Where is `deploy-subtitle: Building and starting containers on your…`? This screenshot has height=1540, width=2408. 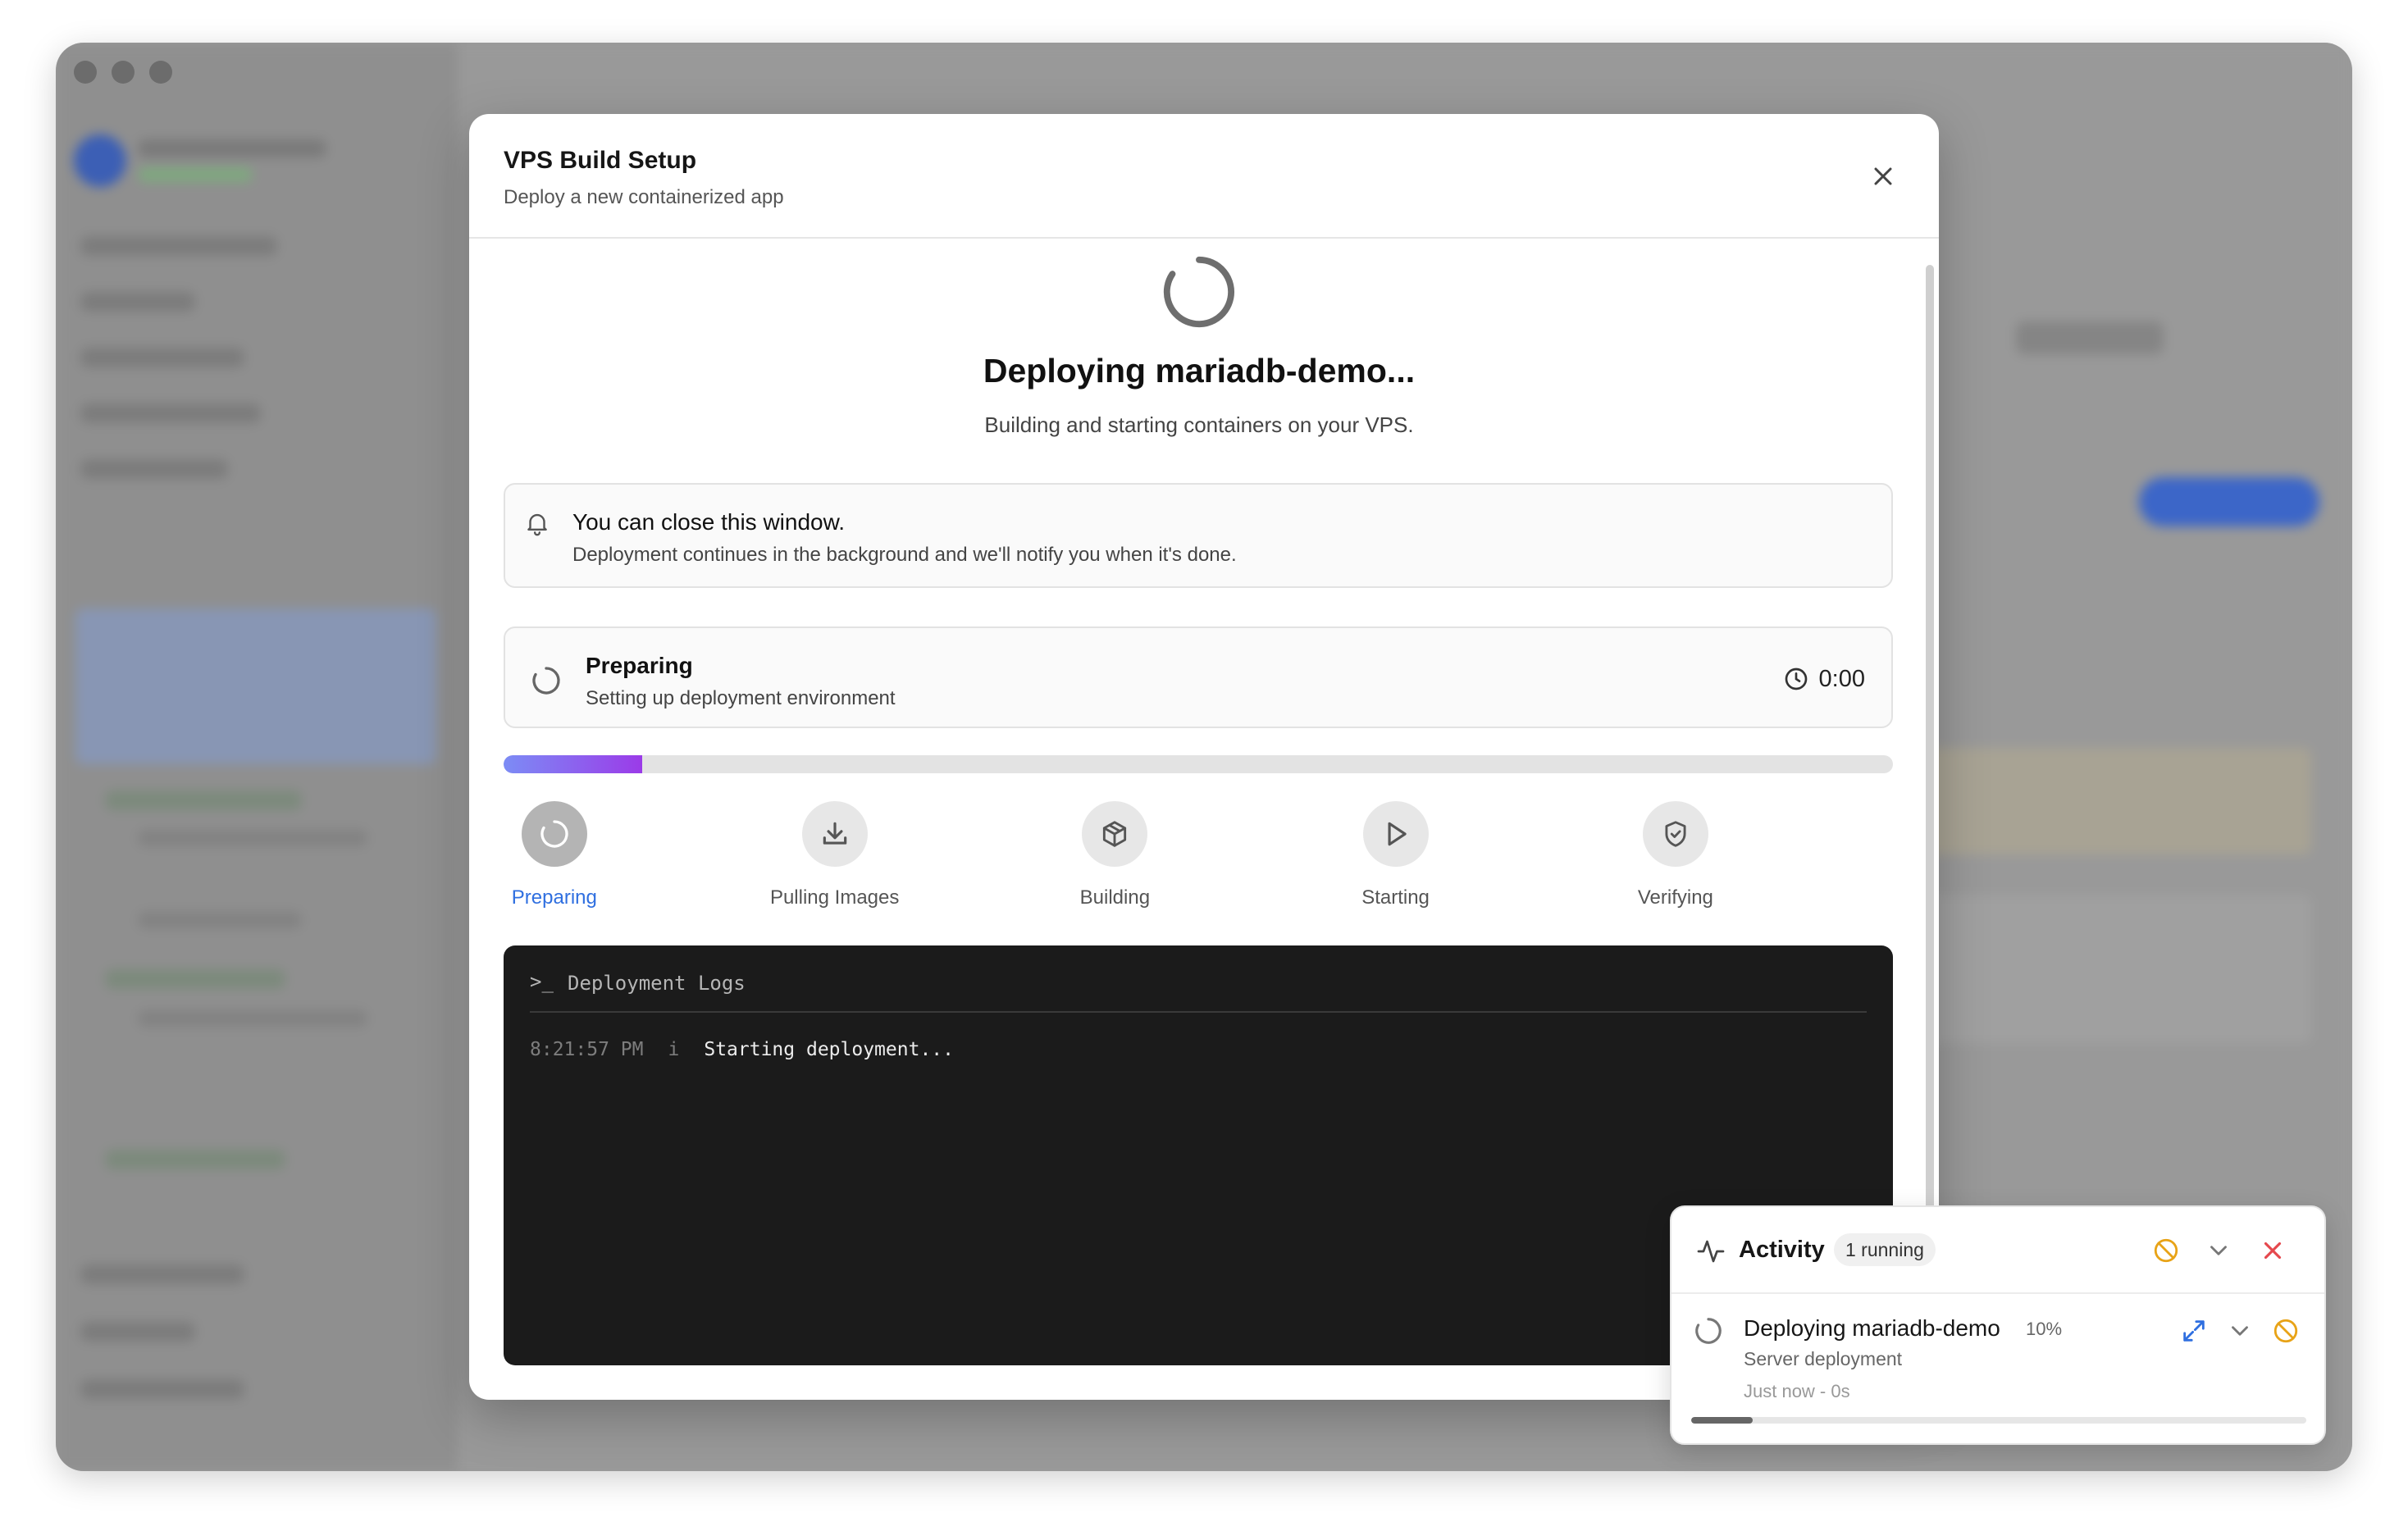
deploy-subtitle: Building and starting containers on your… is located at coordinates (1199, 424).